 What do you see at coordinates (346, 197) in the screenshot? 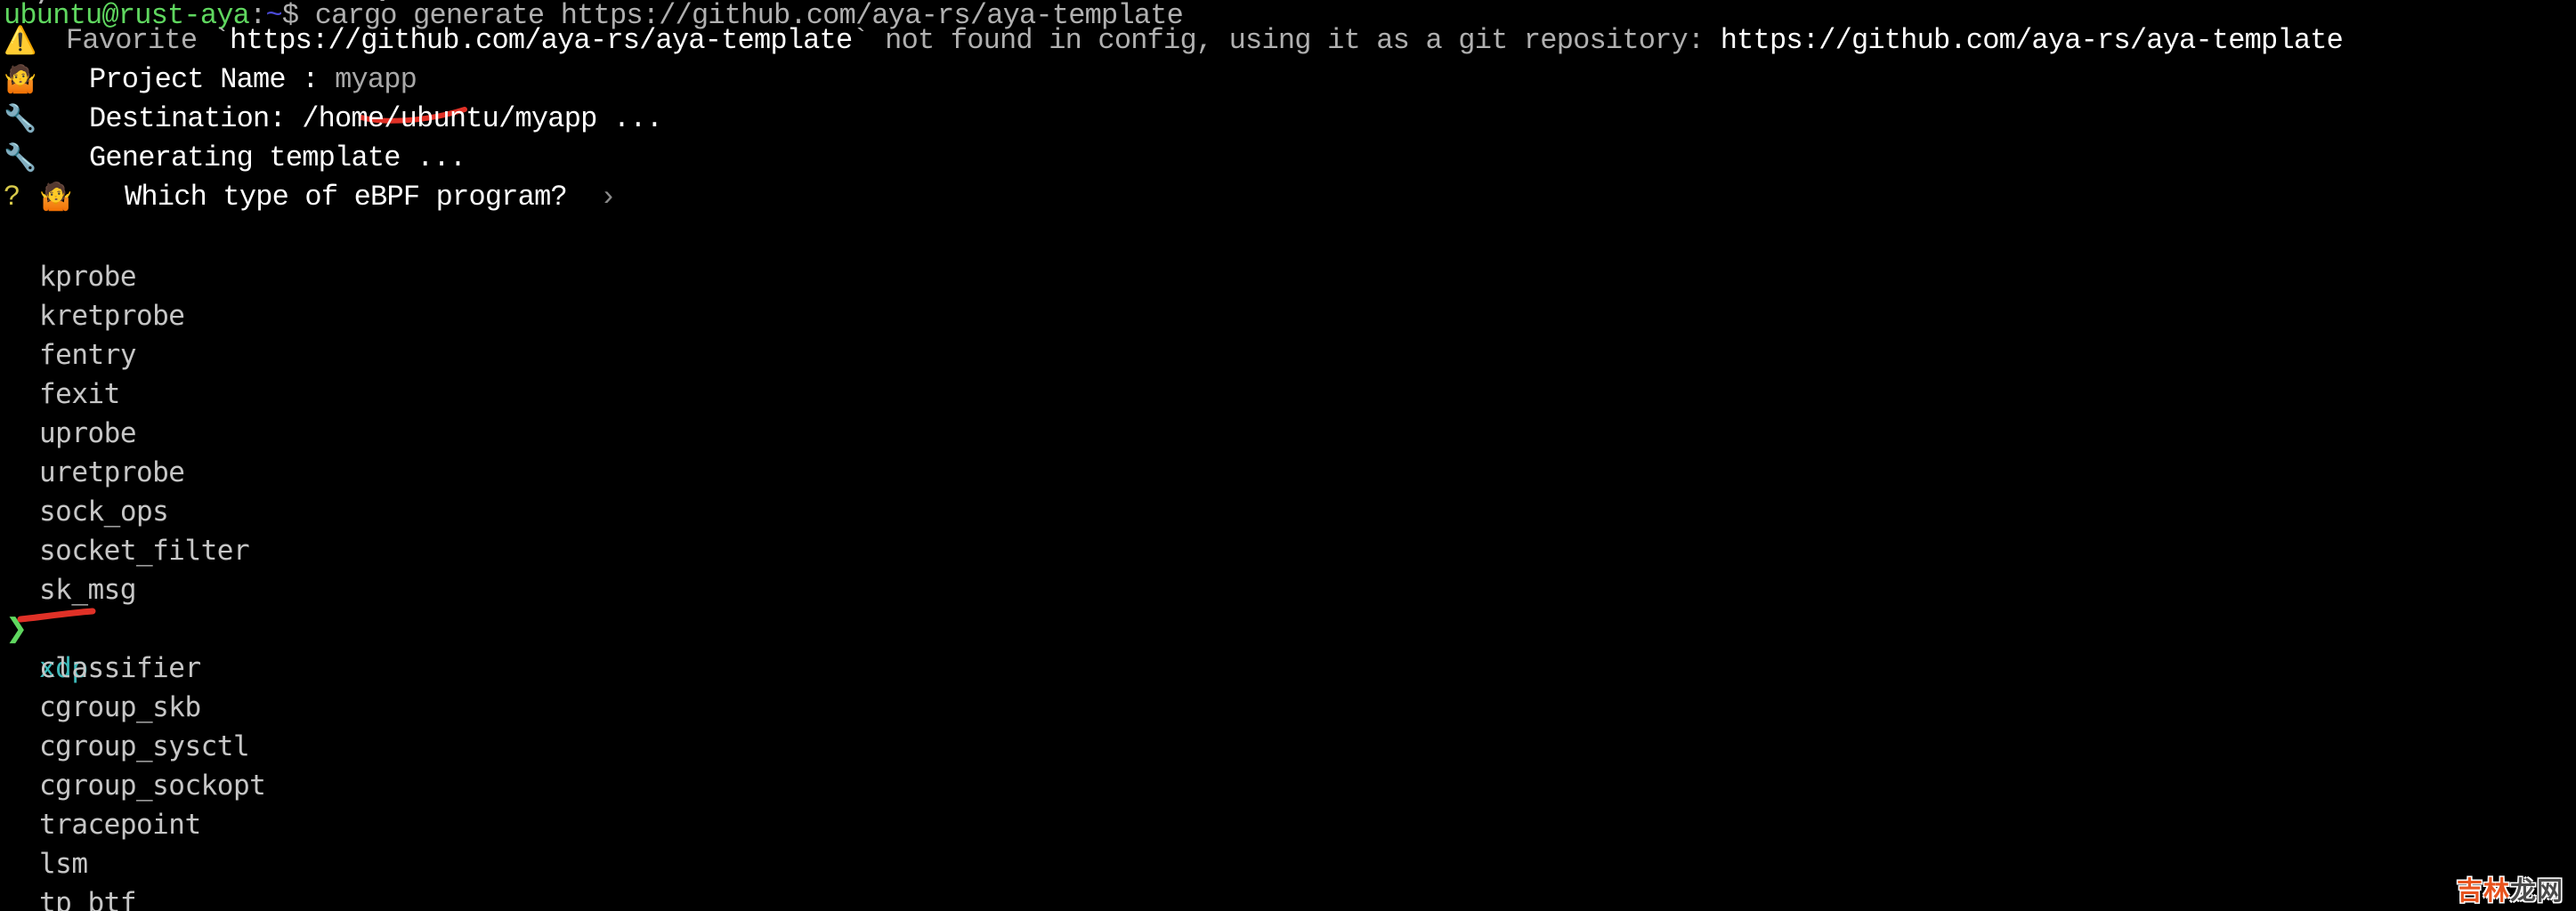
I see `question-text: Which type of eBPF program?` at bounding box center [346, 197].